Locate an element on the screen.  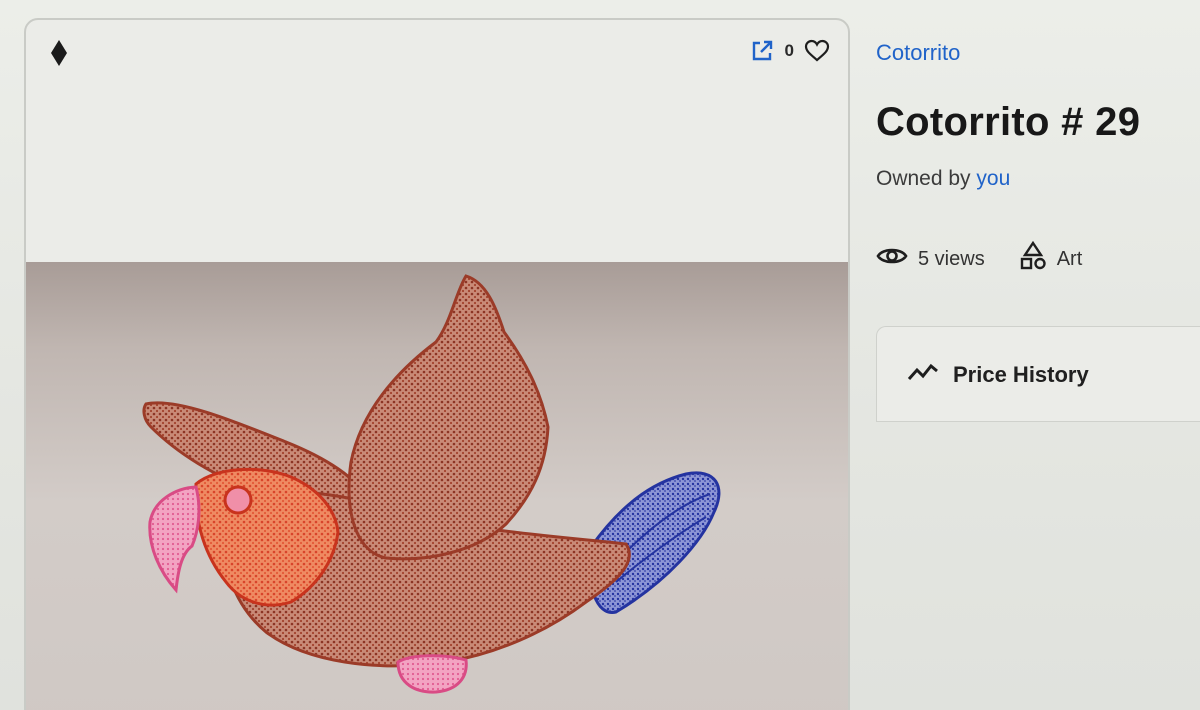
ethereum-icon is located at coordinates (59, 53).